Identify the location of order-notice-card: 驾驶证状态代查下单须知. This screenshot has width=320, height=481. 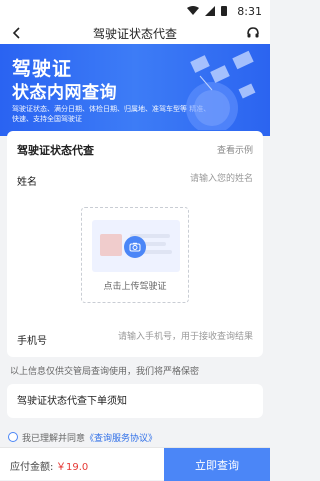
(135, 401).